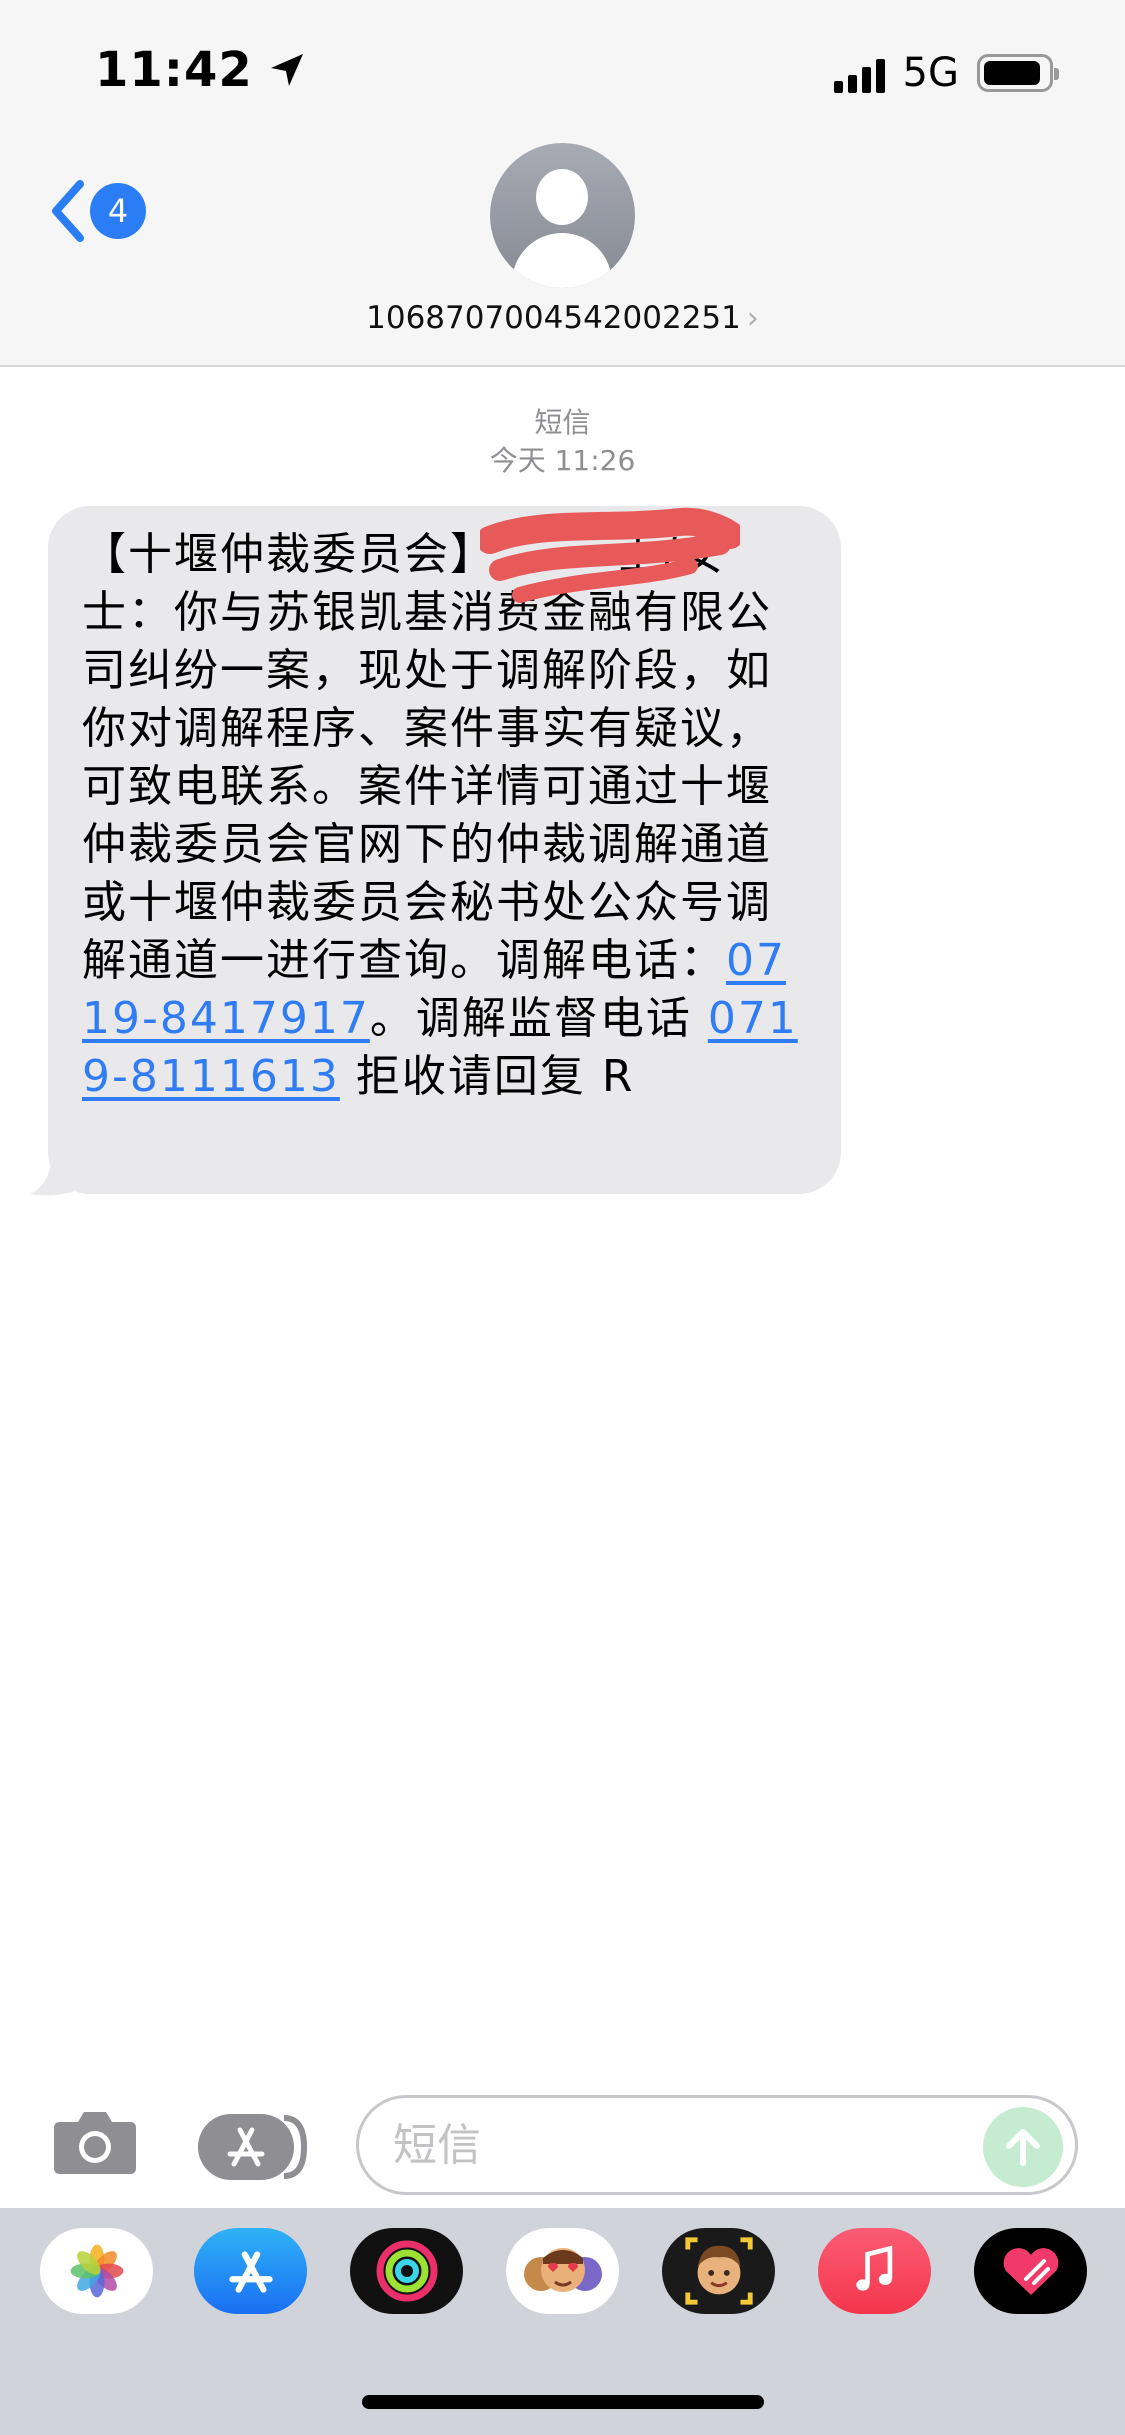 Image resolution: width=1125 pixels, height=2435 pixels. I want to click on status-time: 11:42, so click(201, 70).